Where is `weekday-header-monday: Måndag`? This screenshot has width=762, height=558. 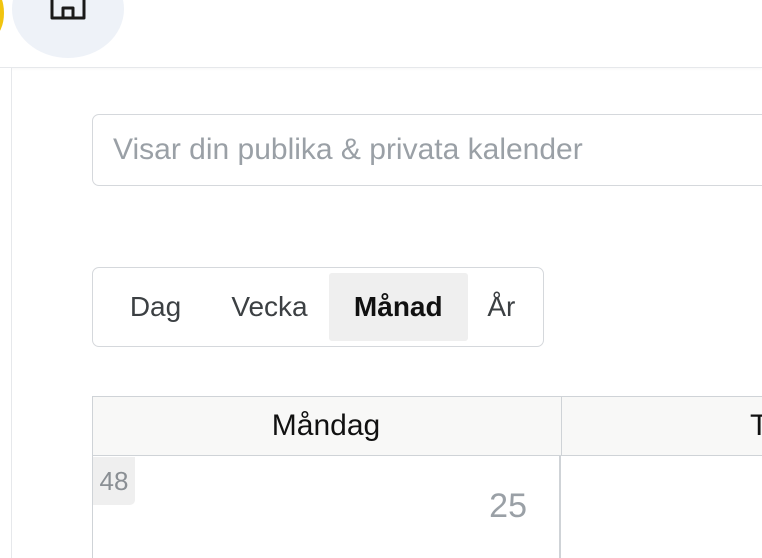
weekday-header-monday: Måndag is located at coordinates (326, 425).